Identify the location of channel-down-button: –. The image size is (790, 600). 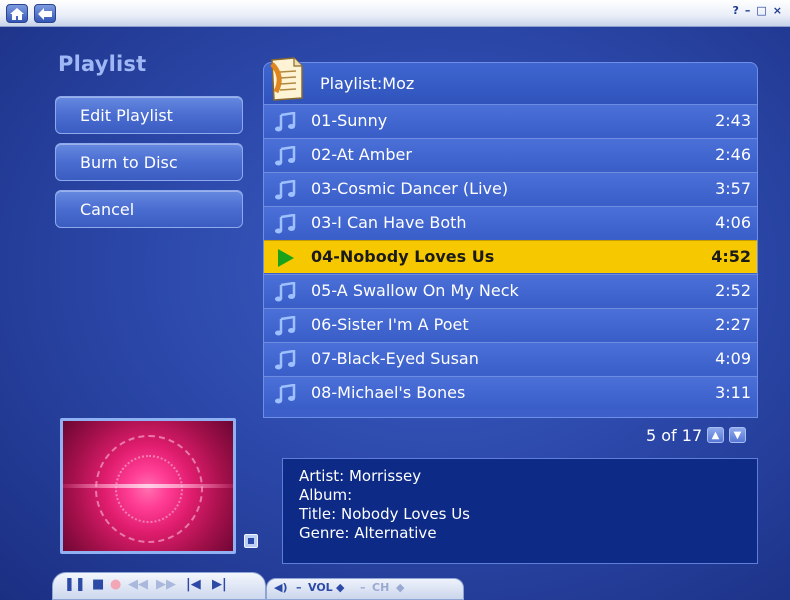
(363, 588).